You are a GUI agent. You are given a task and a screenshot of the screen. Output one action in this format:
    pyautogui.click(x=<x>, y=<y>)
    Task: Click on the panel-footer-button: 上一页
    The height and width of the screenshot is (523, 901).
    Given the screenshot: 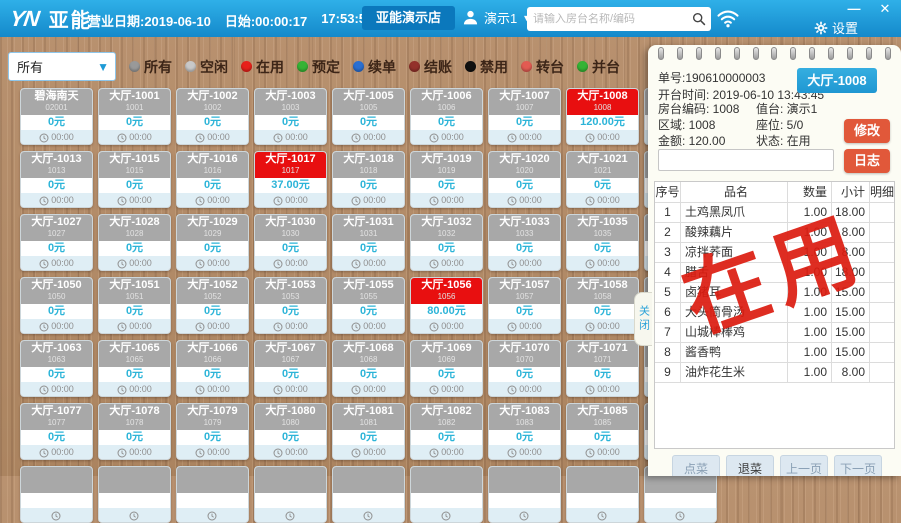 What is the action you would take?
    pyautogui.click(x=804, y=465)
    